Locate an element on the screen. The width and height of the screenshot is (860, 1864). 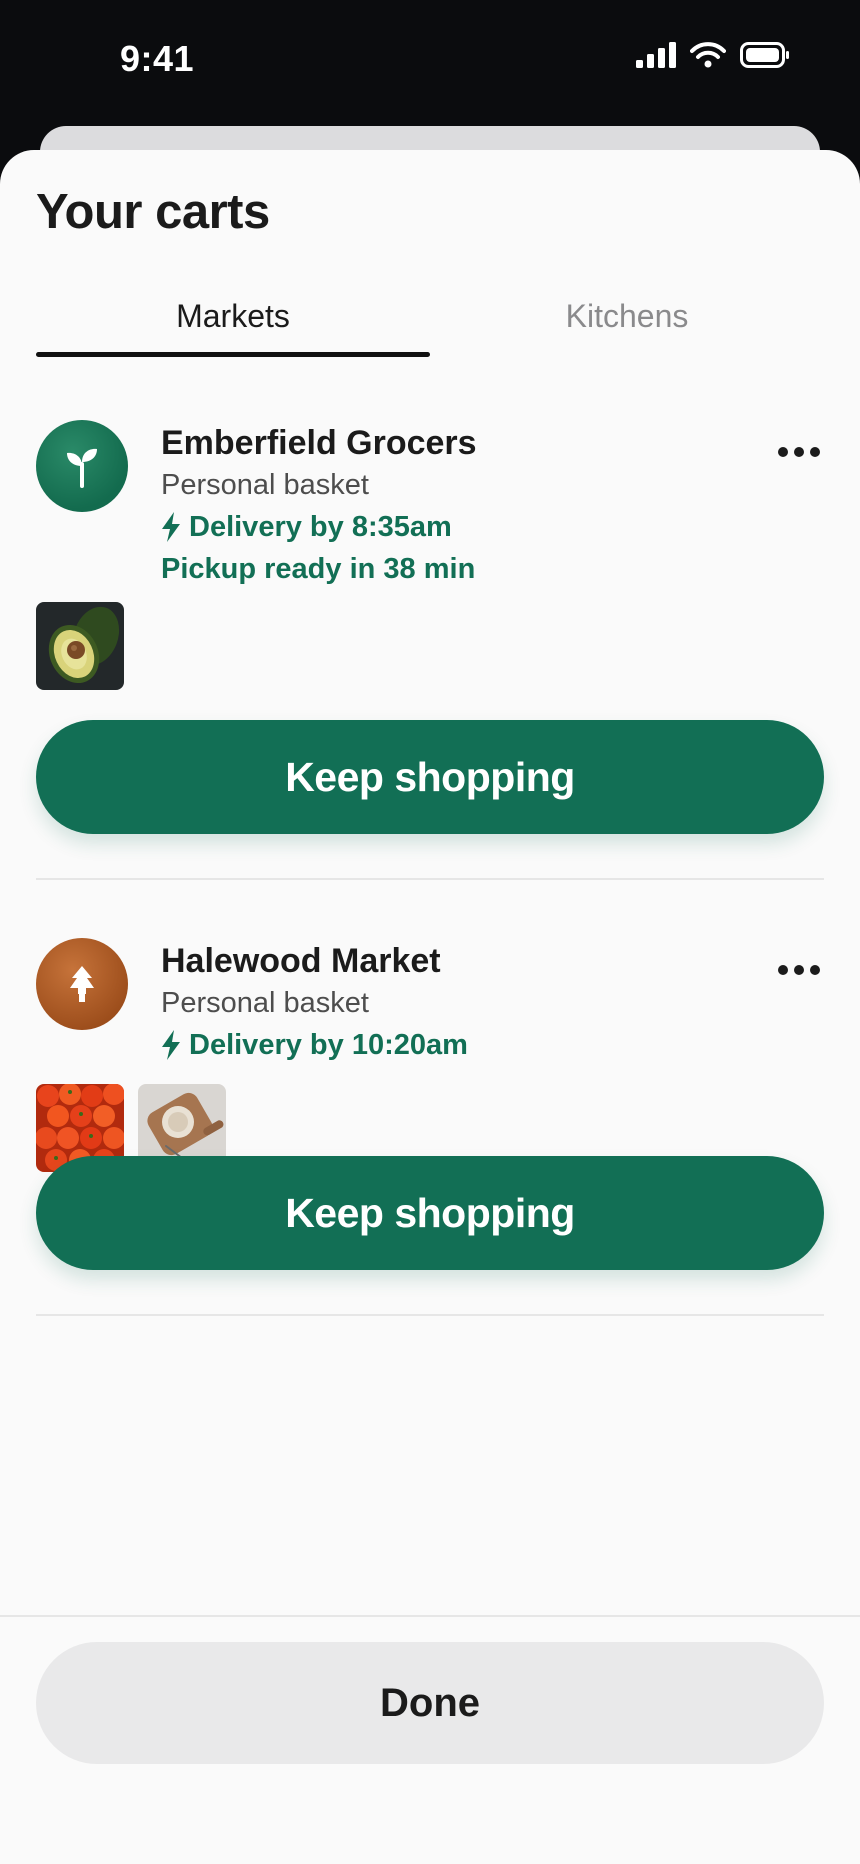
pine-tree-icon is located at coordinates (82, 984).